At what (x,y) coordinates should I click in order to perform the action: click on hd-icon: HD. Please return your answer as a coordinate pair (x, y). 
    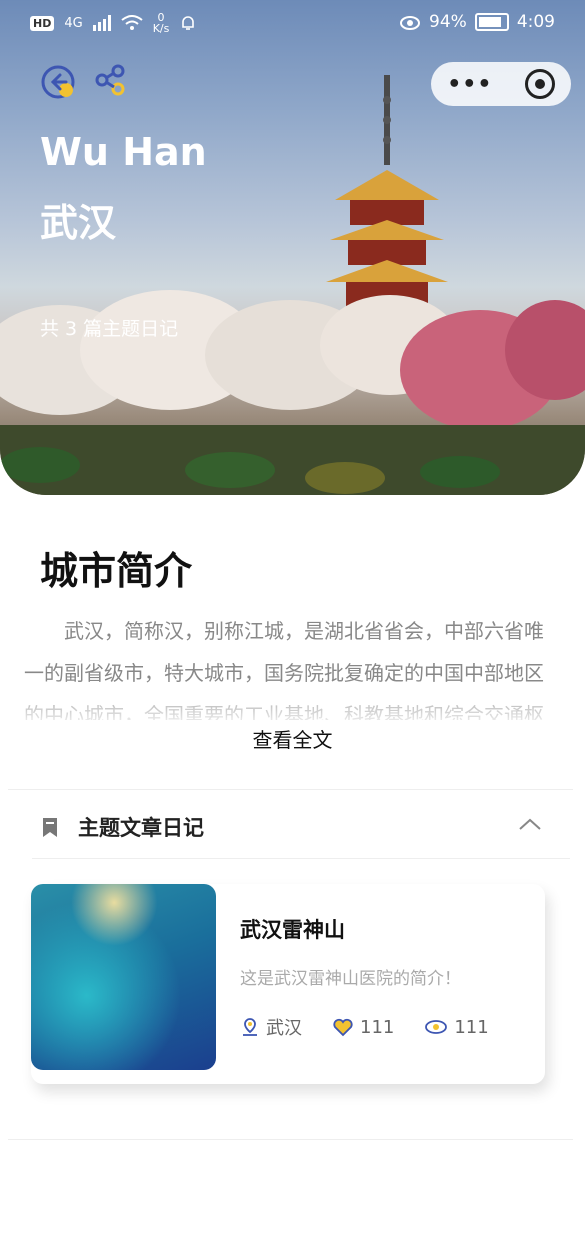
    Looking at the image, I should click on (42, 23).